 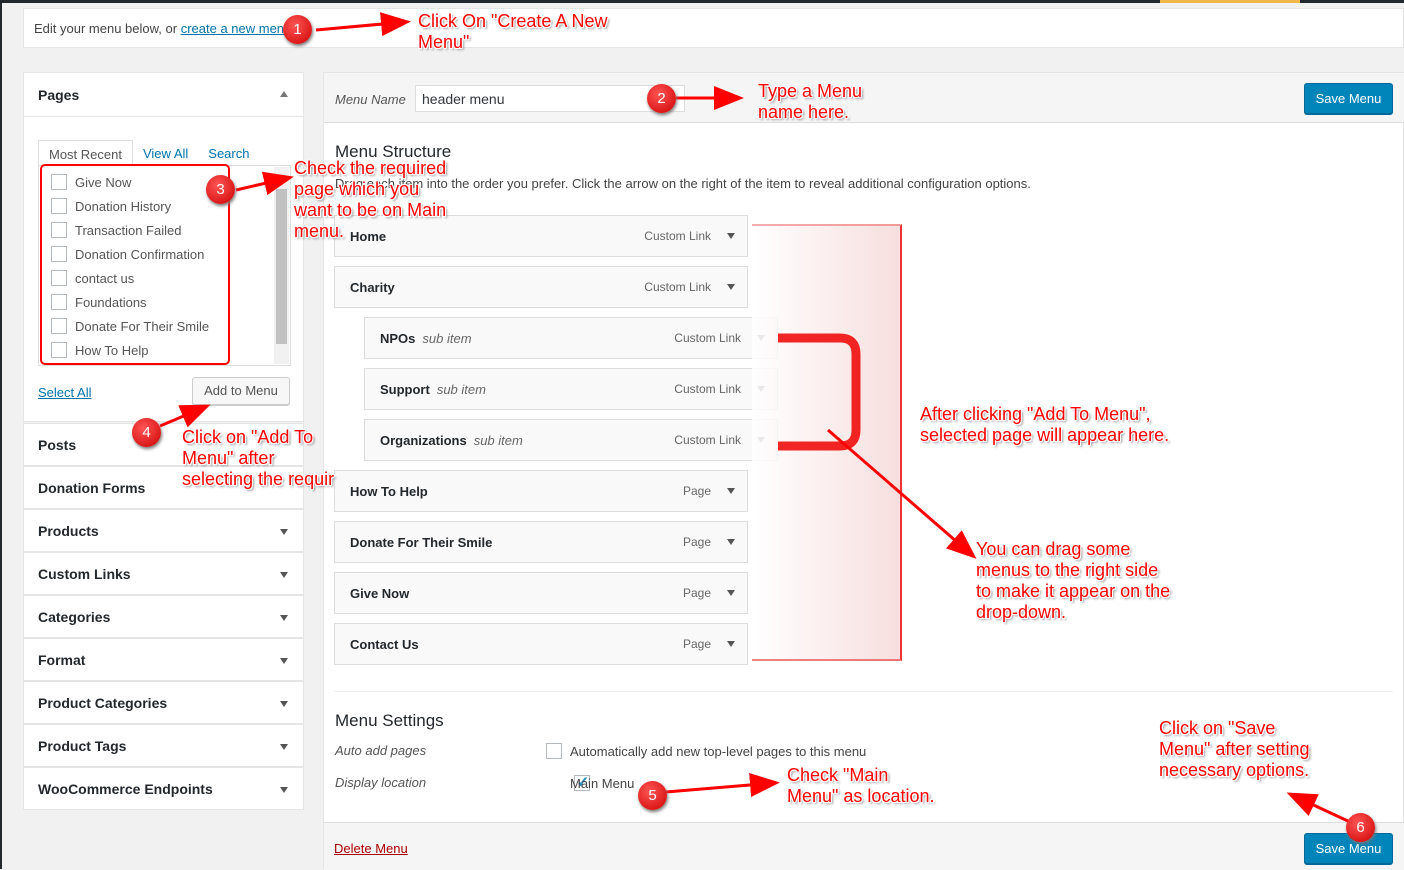 I want to click on step-number-badge: 5, so click(x=652, y=795).